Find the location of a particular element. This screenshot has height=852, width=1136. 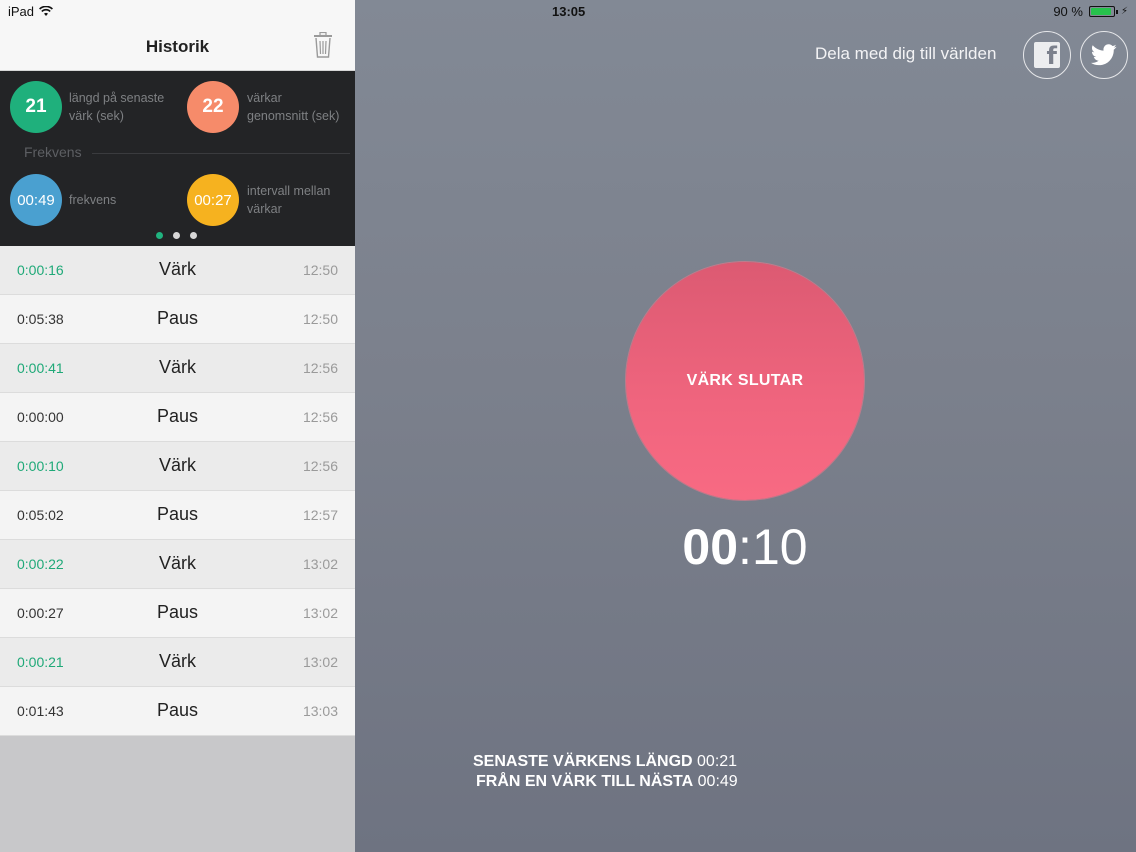

share-text: Dela med dig till världen is located at coordinates (906, 53).